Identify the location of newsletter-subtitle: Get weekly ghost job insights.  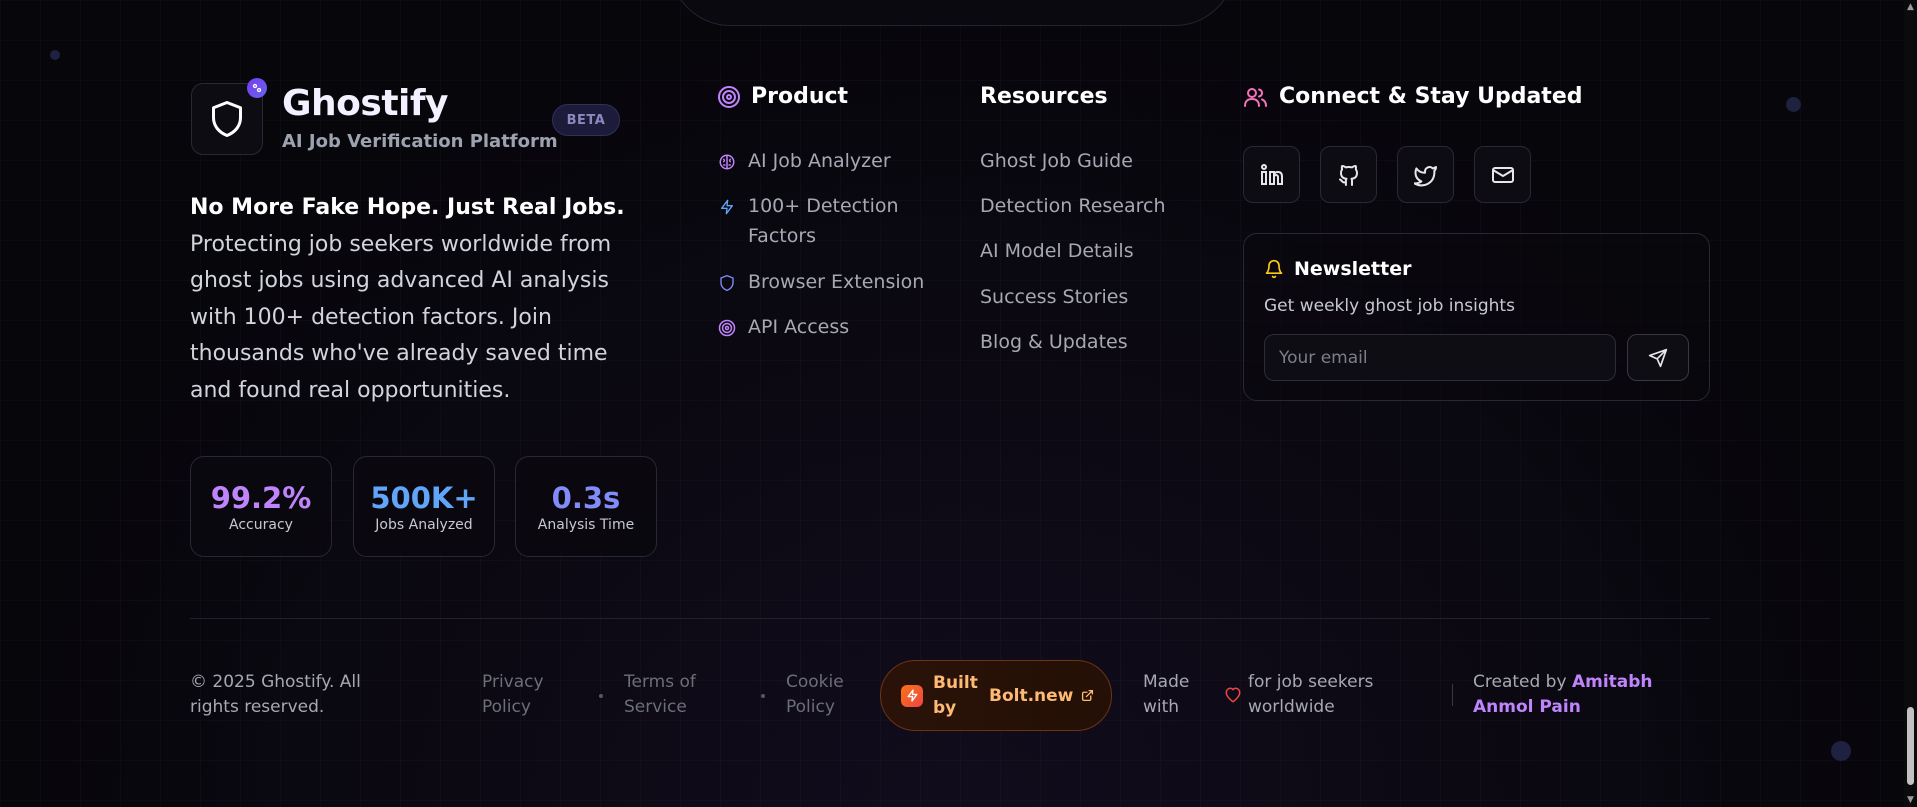
(1389, 306).